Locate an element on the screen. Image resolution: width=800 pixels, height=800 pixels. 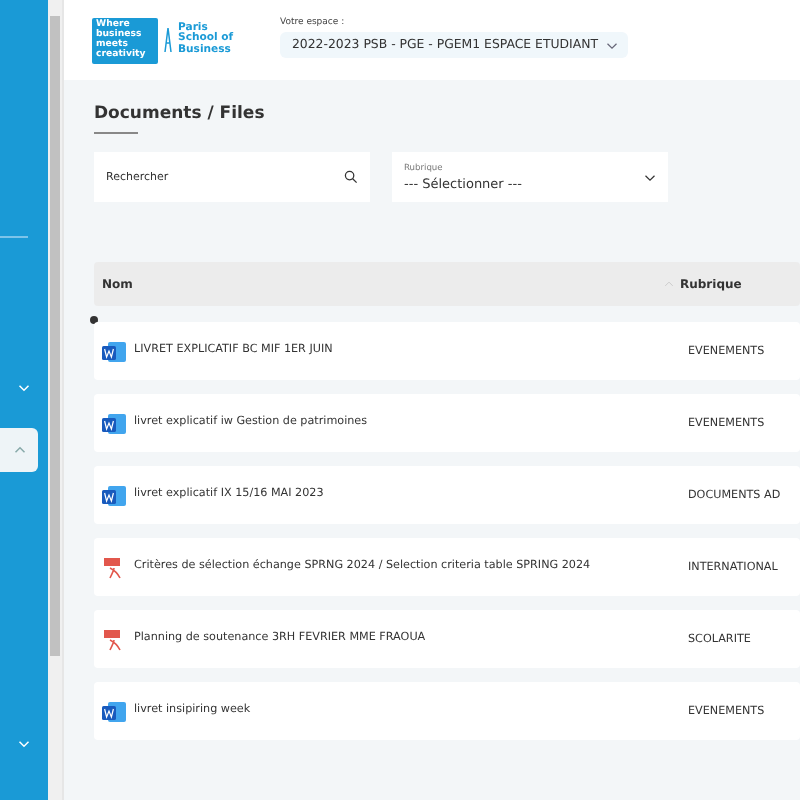
chevron-up-icon is located at coordinates (19, 450).